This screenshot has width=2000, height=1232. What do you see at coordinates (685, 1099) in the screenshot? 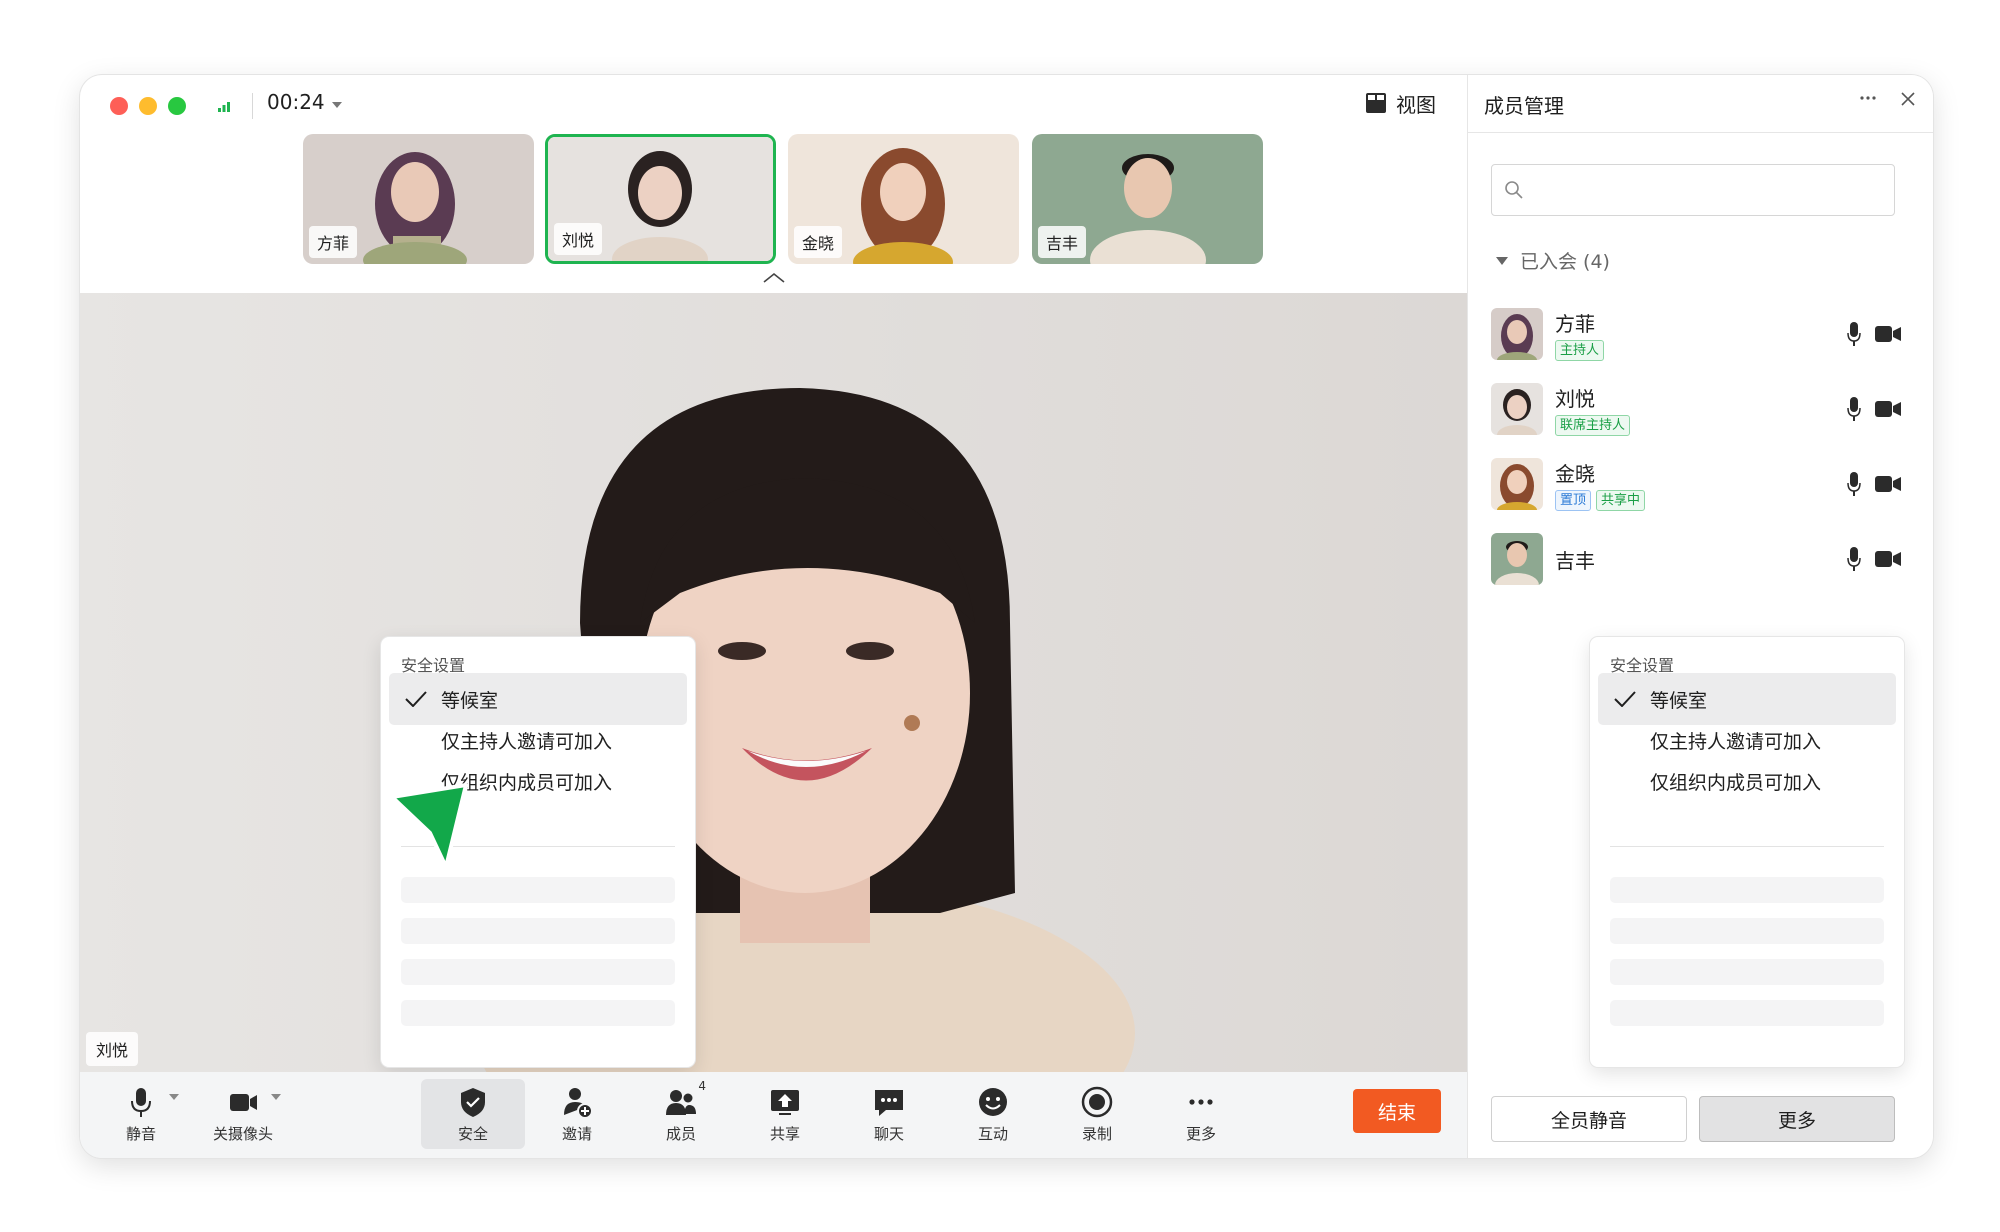
I see `members-icon: 4` at bounding box center [685, 1099].